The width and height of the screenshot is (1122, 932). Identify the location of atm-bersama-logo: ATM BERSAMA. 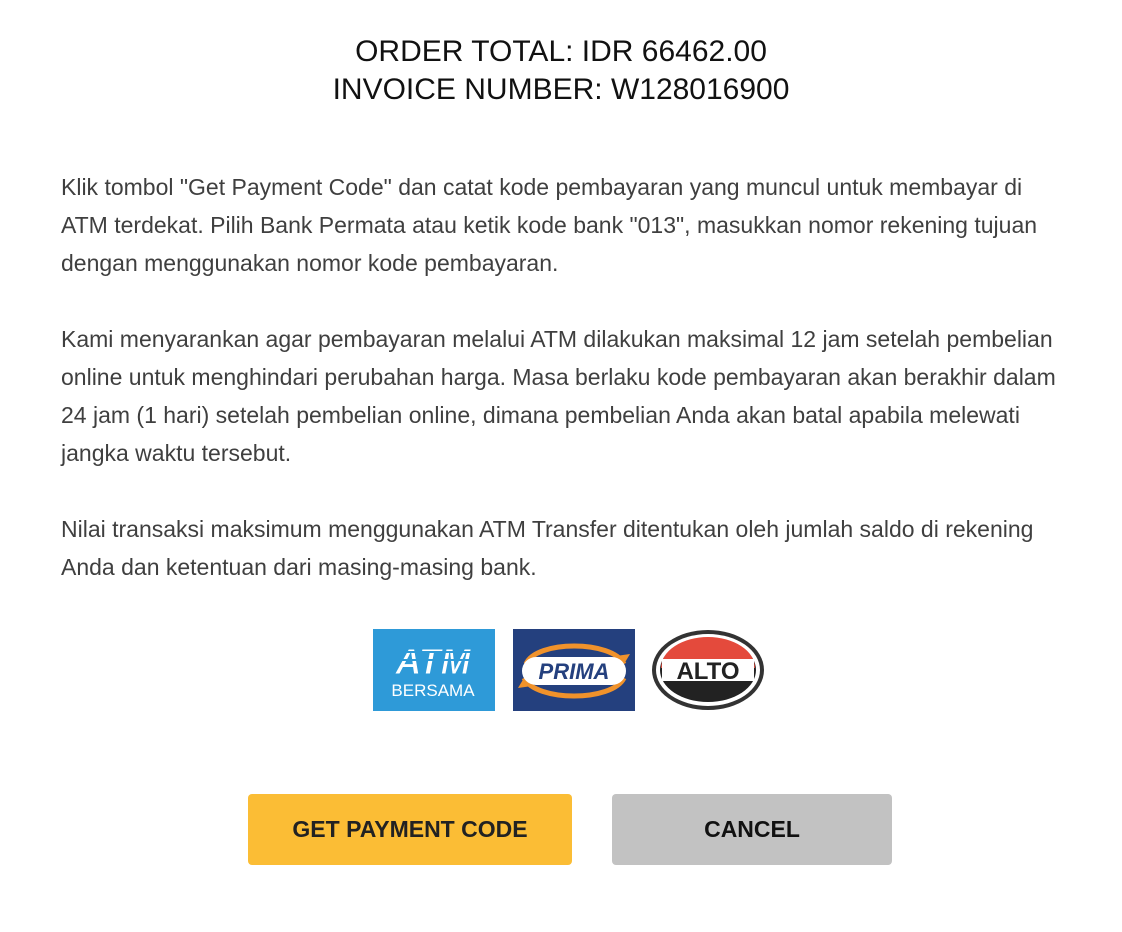
(434, 670).